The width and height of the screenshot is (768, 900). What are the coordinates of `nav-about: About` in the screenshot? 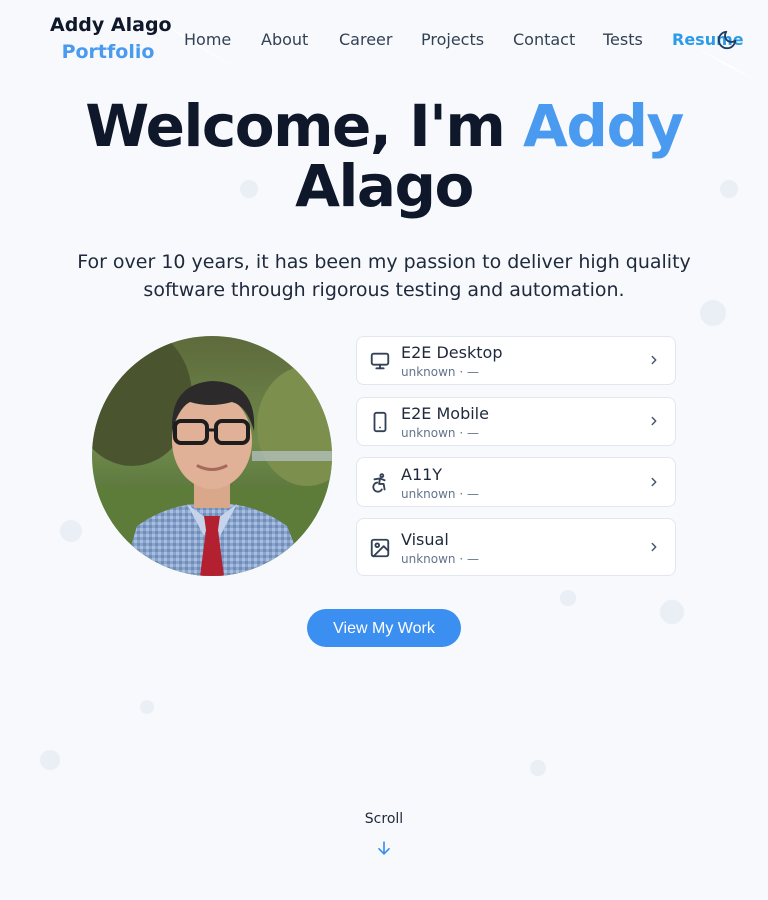 It's located at (284, 40).